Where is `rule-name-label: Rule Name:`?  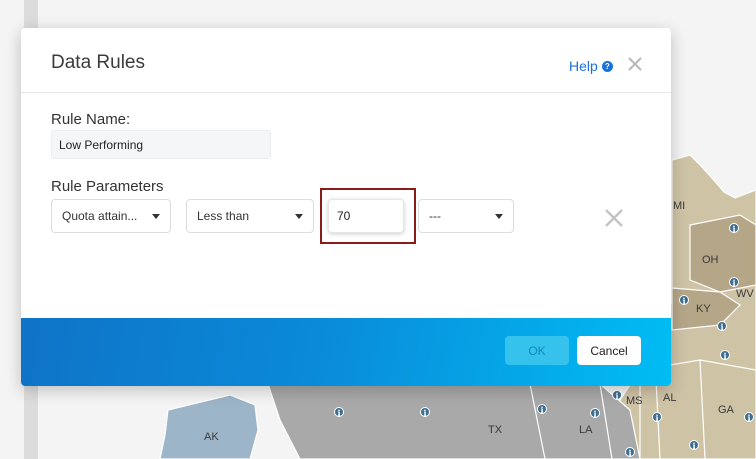 rule-name-label: Rule Name: is located at coordinates (91, 119).